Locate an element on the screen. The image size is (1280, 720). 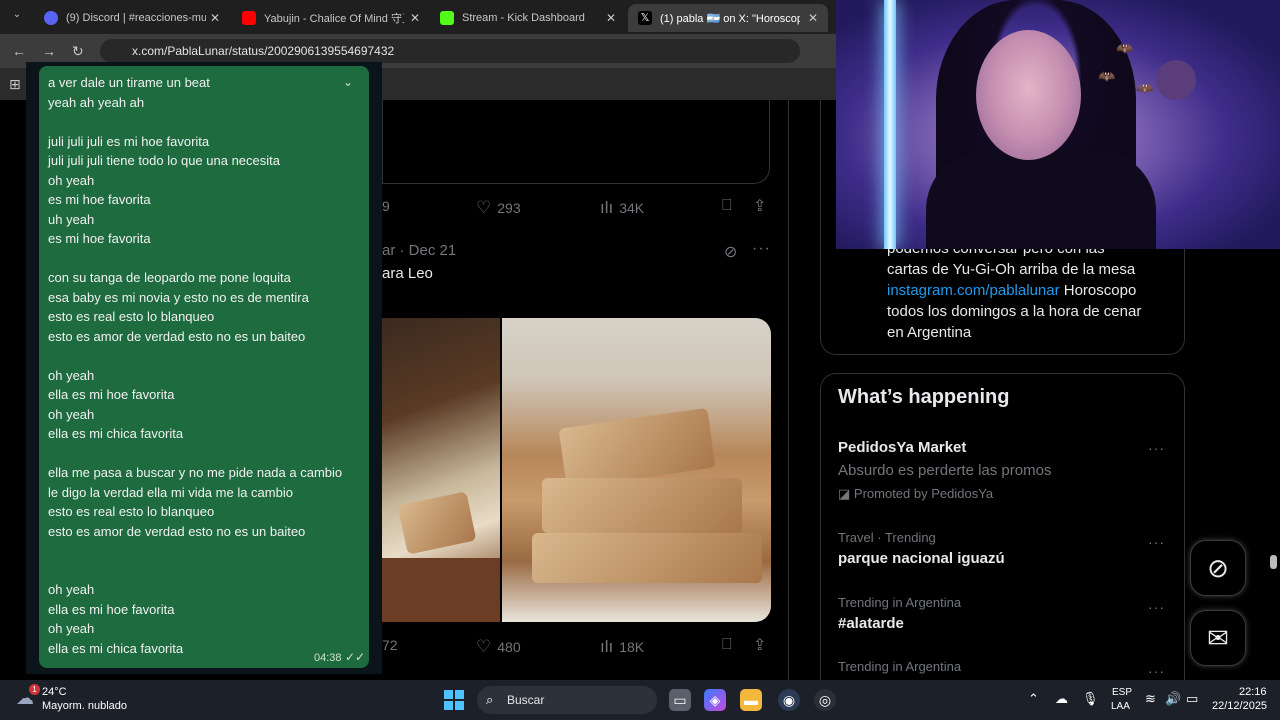
lyric-line: juli juli juli es mi hoe favorita is located at coordinates (129, 141).